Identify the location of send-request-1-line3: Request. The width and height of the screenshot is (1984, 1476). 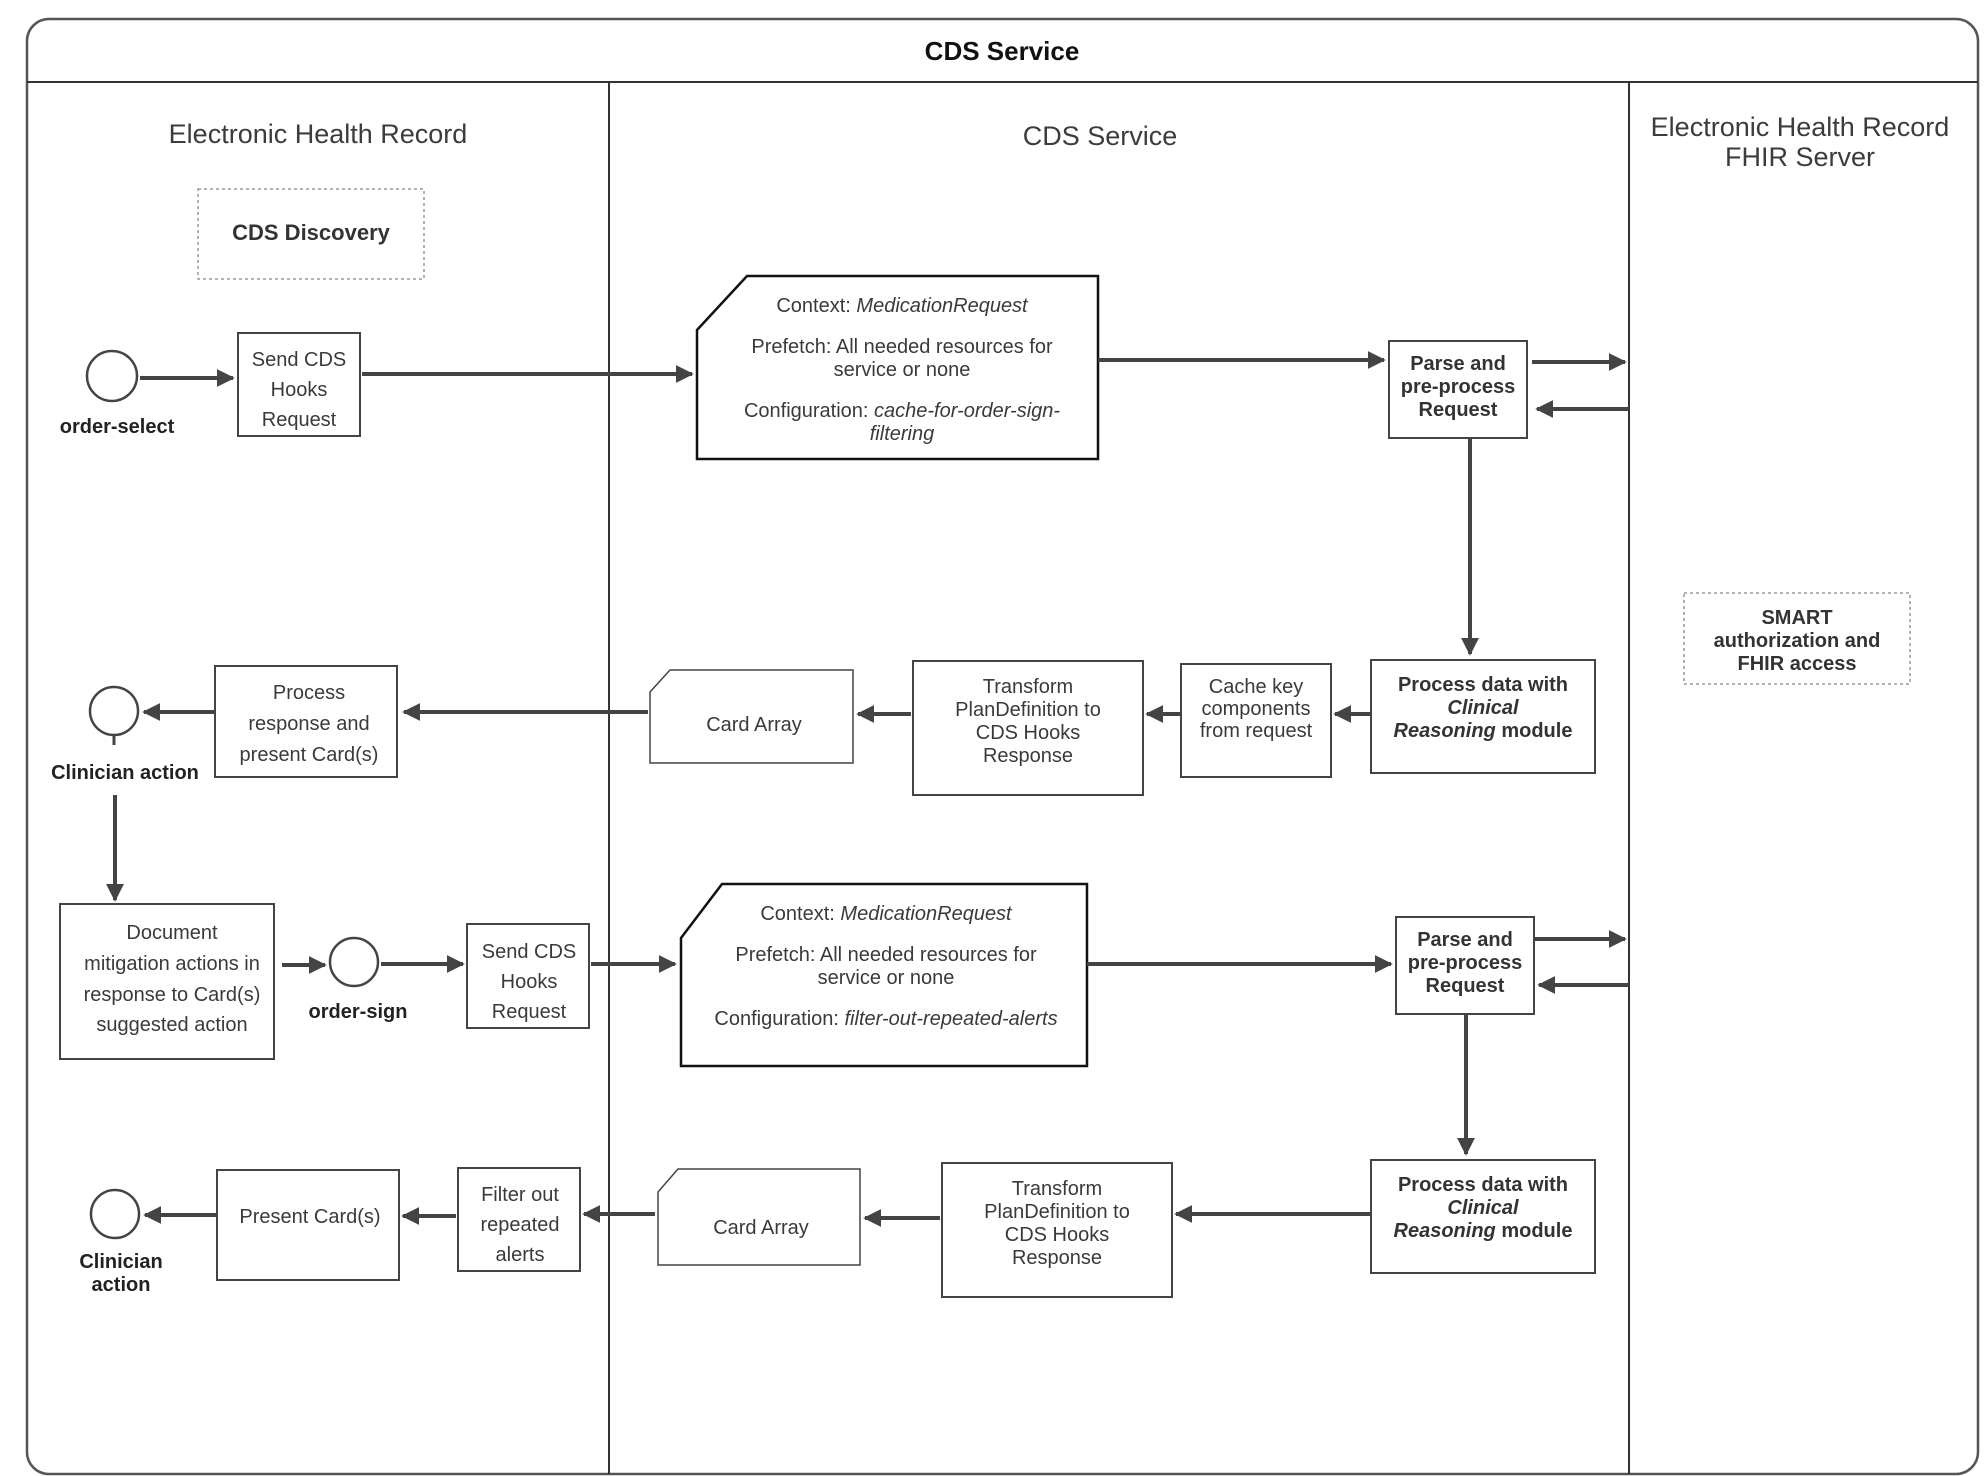
(299, 420).